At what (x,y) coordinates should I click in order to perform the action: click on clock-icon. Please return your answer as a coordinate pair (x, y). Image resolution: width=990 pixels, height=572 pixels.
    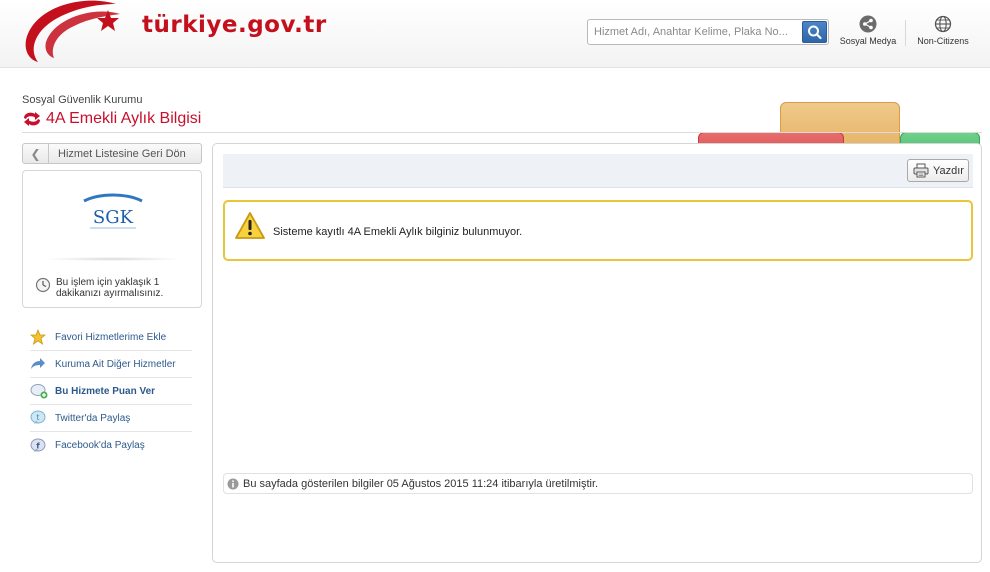
    Looking at the image, I should click on (43, 285).